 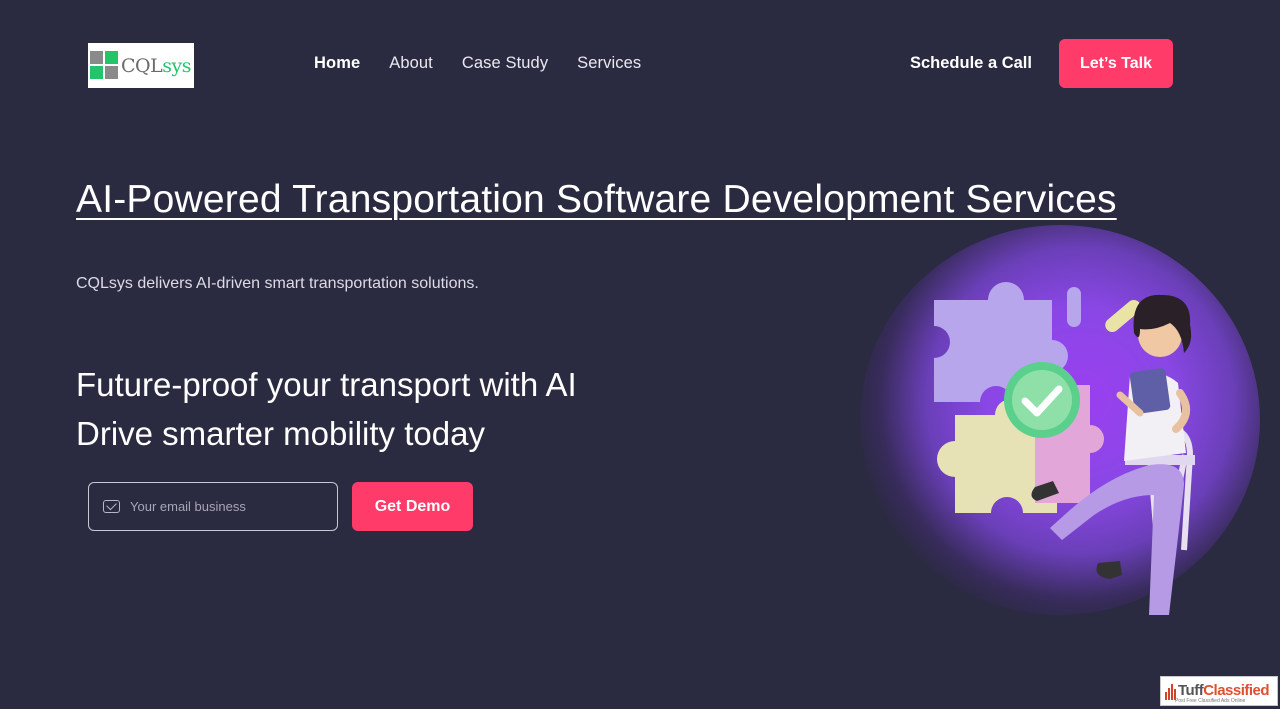 I want to click on nav-home: Home, so click(x=337, y=63).